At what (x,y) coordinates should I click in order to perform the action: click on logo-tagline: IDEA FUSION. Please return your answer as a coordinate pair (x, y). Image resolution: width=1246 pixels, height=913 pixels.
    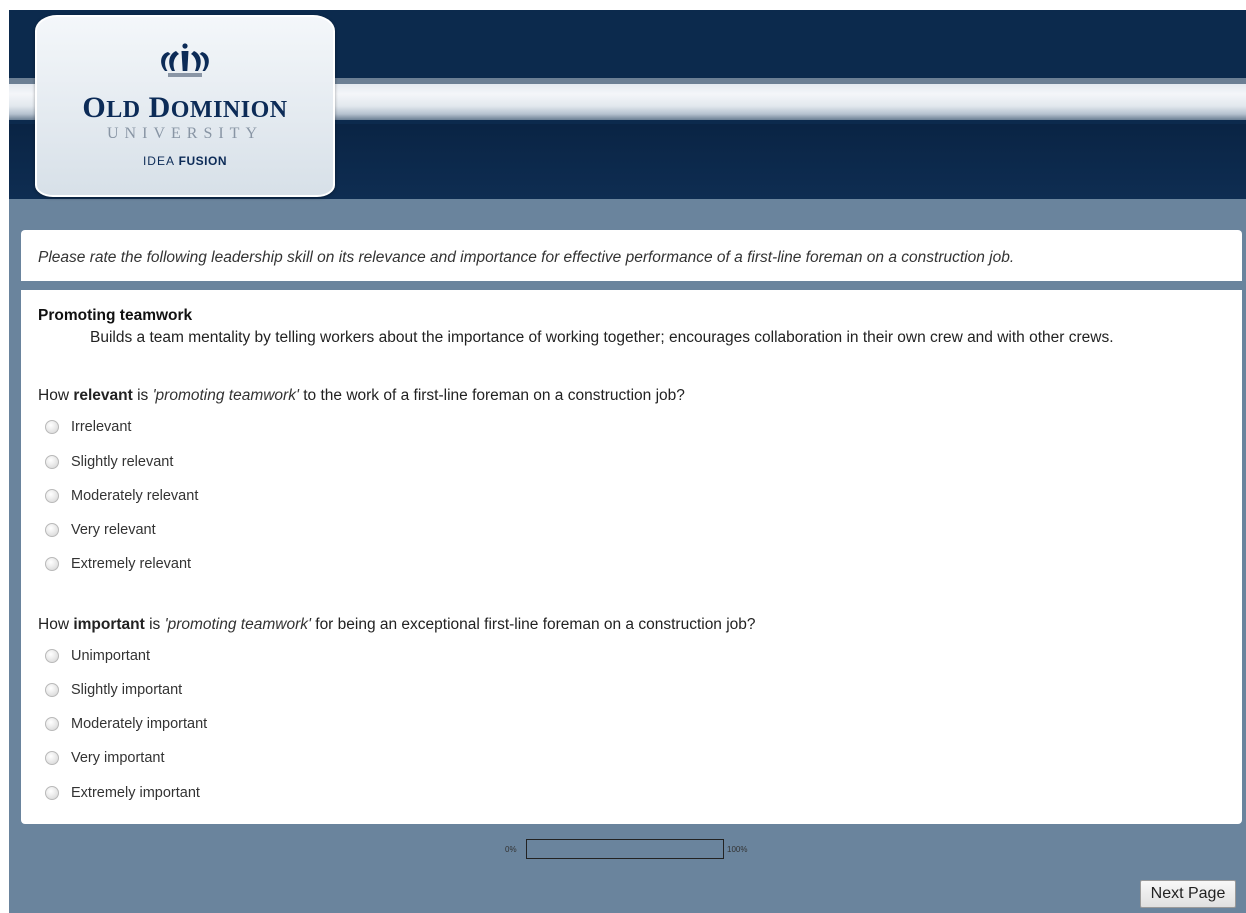
    Looking at the image, I should click on (185, 161).